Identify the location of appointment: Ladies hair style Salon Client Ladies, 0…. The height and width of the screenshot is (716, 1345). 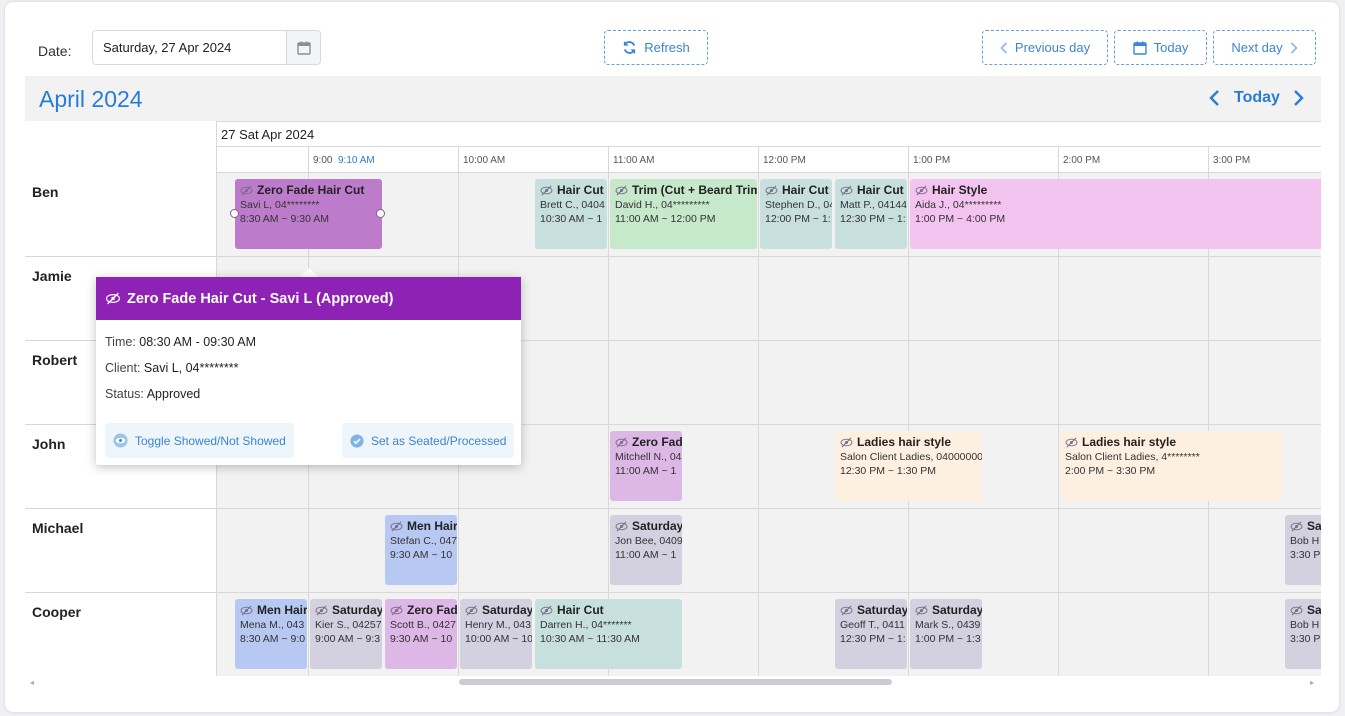
(908, 466).